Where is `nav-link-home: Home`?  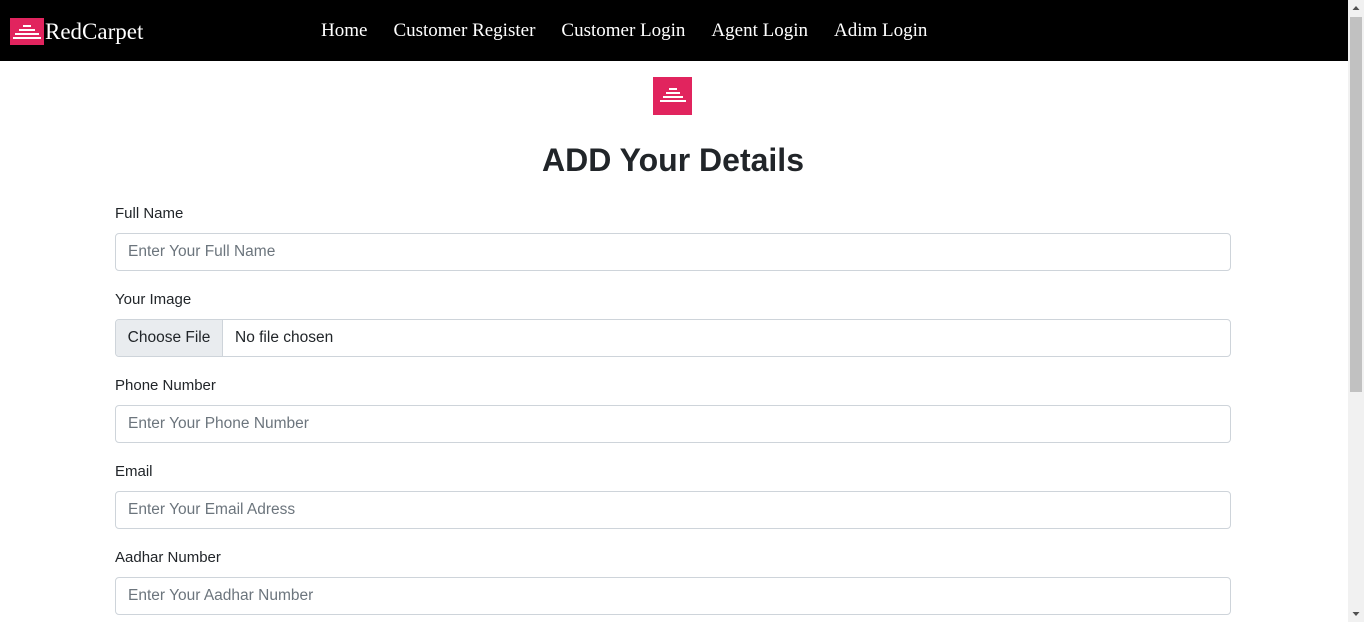 nav-link-home: Home is located at coordinates (344, 31).